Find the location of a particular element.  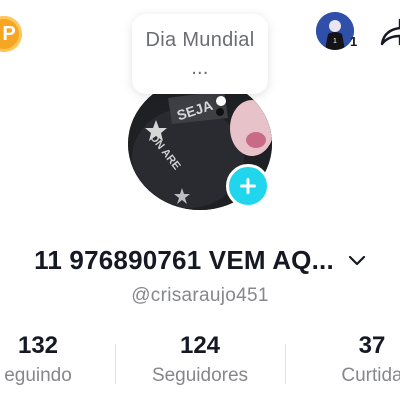

chevron-down-icon is located at coordinates (357, 261).